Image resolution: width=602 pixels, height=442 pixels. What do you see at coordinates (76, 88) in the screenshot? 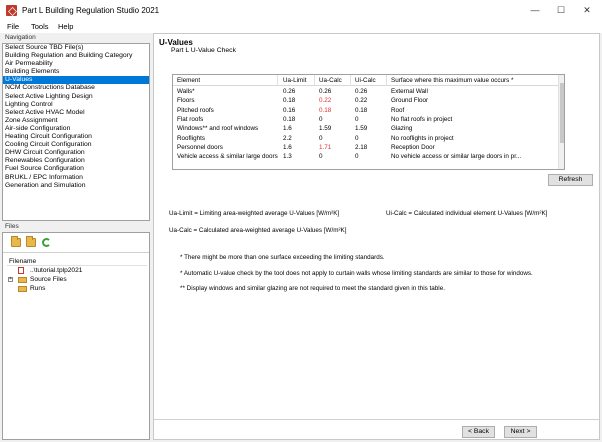
I see `nav-item: NCM Constructions Database` at bounding box center [76, 88].